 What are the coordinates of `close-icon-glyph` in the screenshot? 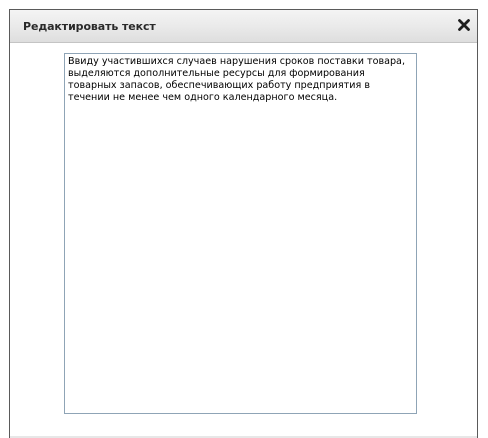 It's located at (464, 25).